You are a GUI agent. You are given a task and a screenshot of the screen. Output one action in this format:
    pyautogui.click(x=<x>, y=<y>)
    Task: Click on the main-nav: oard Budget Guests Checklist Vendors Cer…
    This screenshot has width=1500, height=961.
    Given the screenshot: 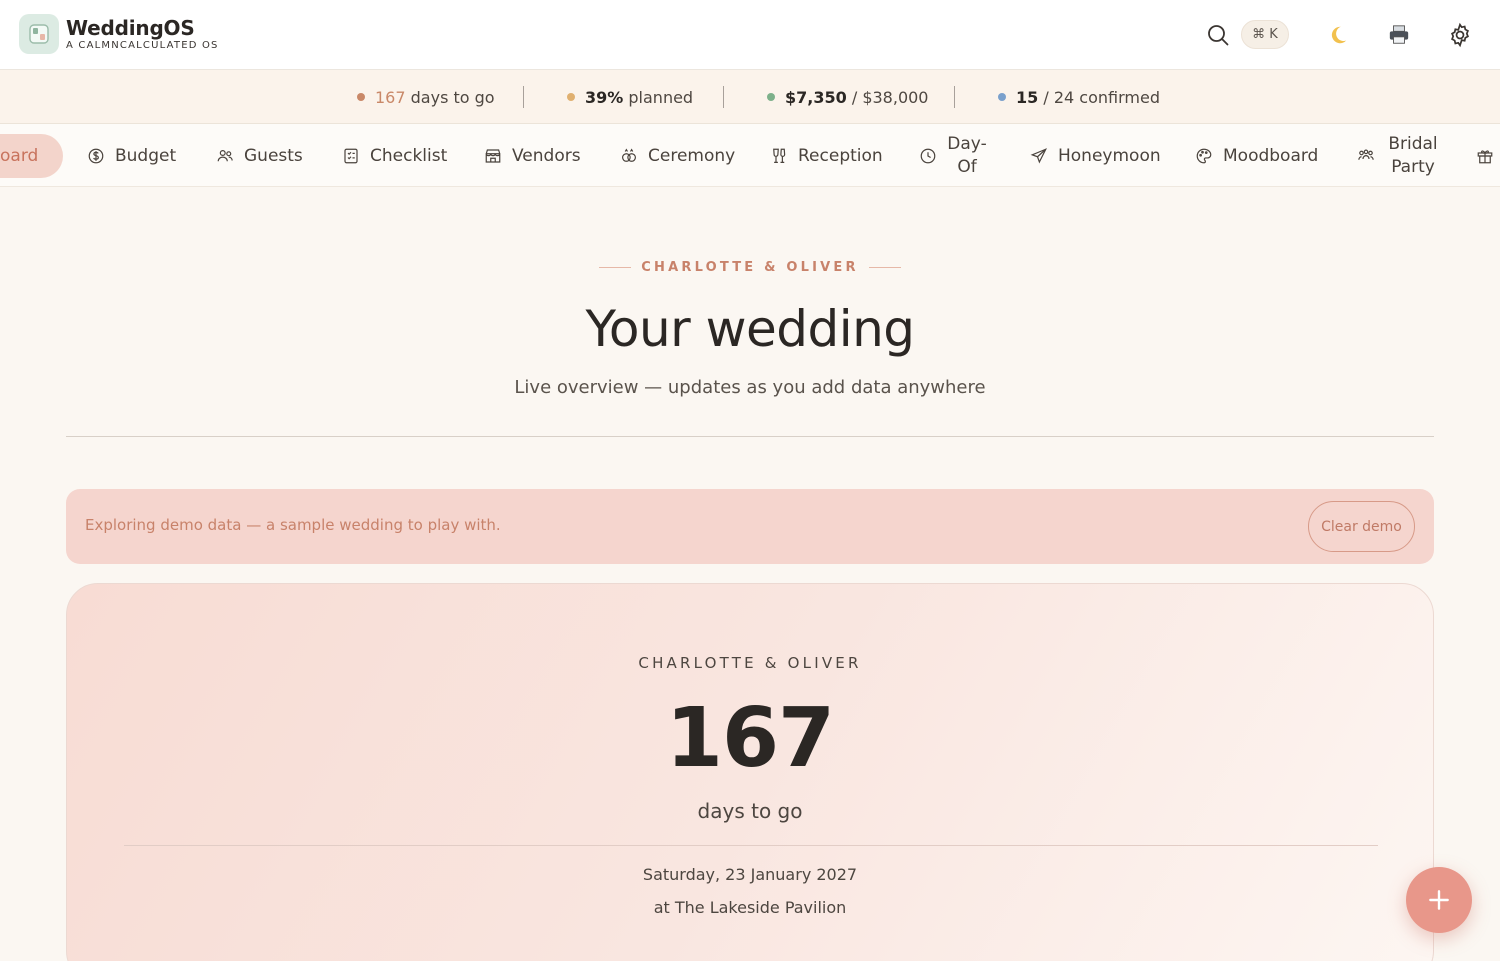 What is the action you would take?
    pyautogui.click(x=750, y=155)
    